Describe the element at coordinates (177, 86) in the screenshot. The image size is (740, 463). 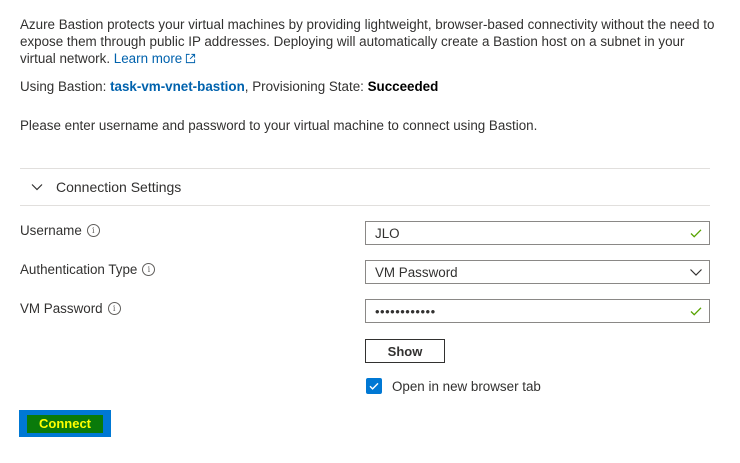
I see `bastion-name-link: task-vm-vnet-bastion` at that location.